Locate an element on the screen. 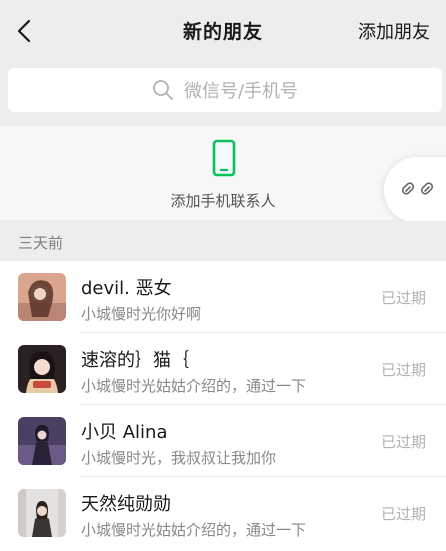 This screenshot has height=551, width=446. request-message: 小城慢时光，我叔叔让我加你 is located at coordinates (179, 458).